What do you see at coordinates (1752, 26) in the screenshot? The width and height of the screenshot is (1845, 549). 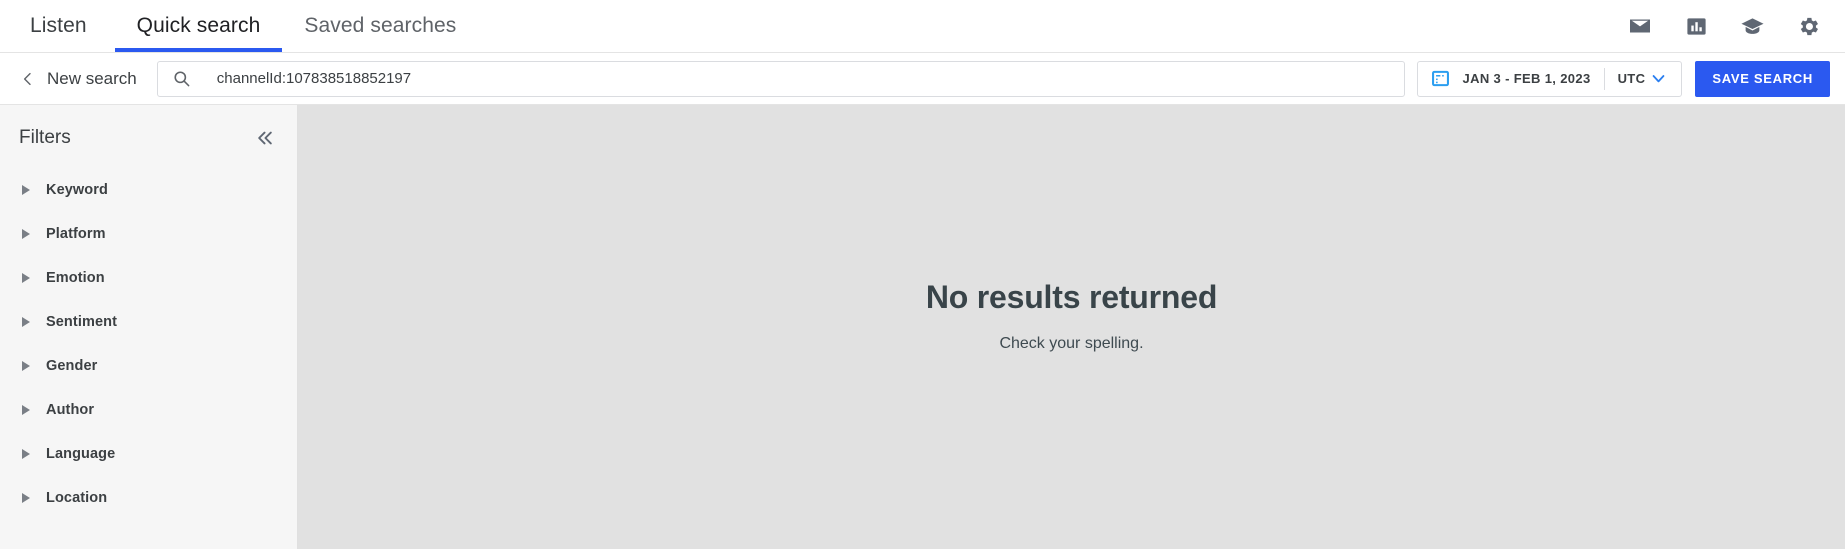 I see `graduation-cap-icon` at bounding box center [1752, 26].